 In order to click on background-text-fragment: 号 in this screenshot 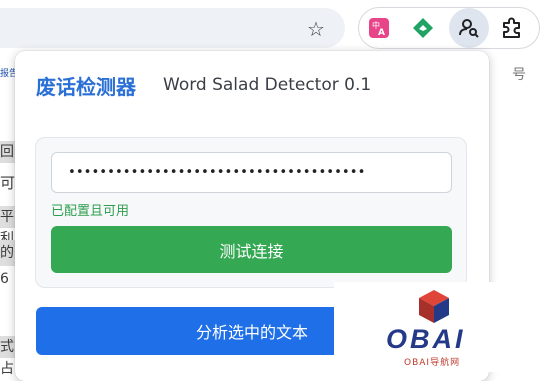, I will do `click(519, 75)`.